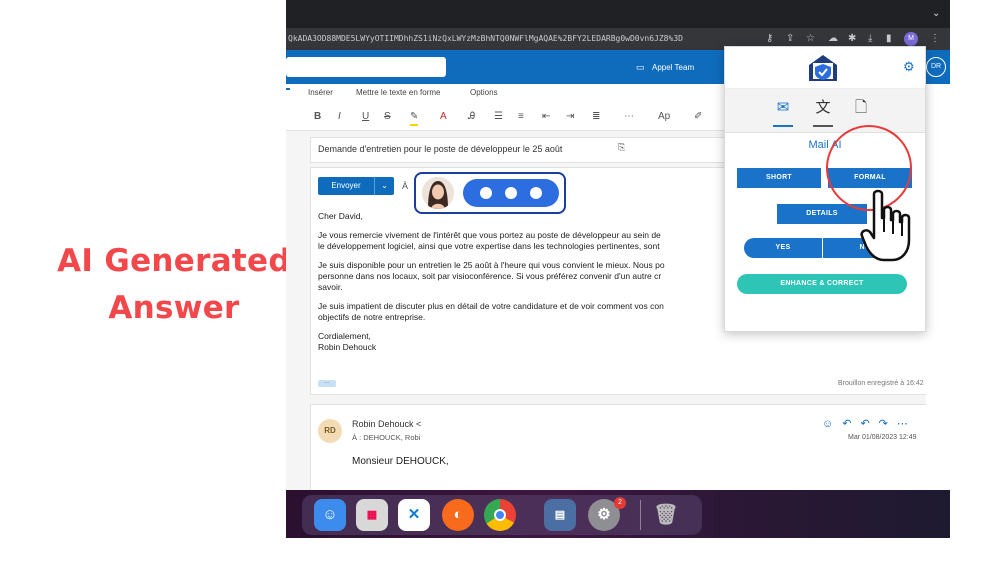 Image resolution: width=1000 pixels, height=563 pixels. What do you see at coordinates (640, 67) in the screenshot?
I see `video-call-icon: ▭` at bounding box center [640, 67].